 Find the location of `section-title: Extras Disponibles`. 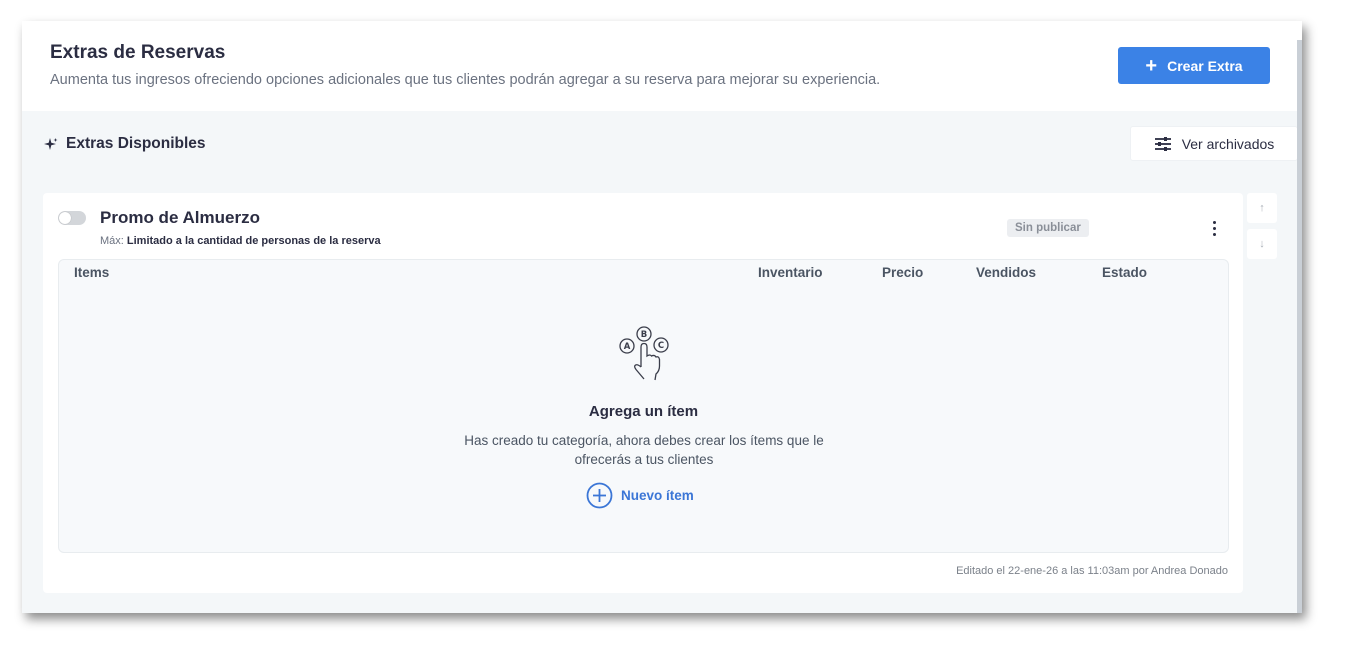

section-title: Extras Disponibles is located at coordinates (125, 144).